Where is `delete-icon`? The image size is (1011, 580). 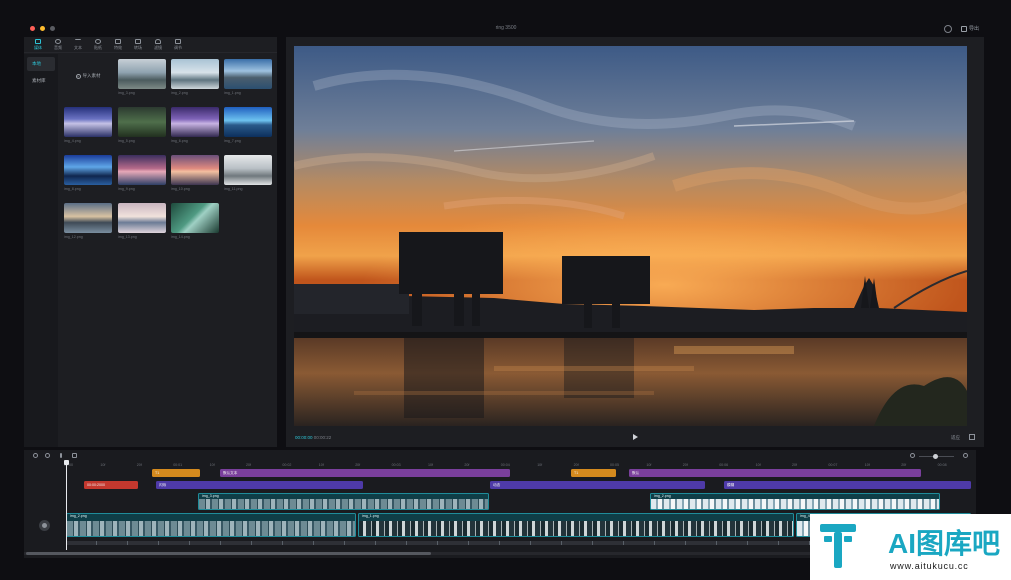
delete-icon is located at coordinates (74, 455).